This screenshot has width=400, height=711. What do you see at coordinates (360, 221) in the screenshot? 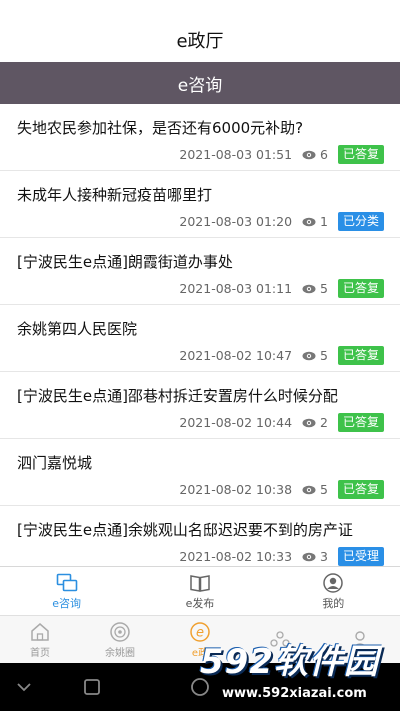
I see `status-badge: 已分类` at bounding box center [360, 221].